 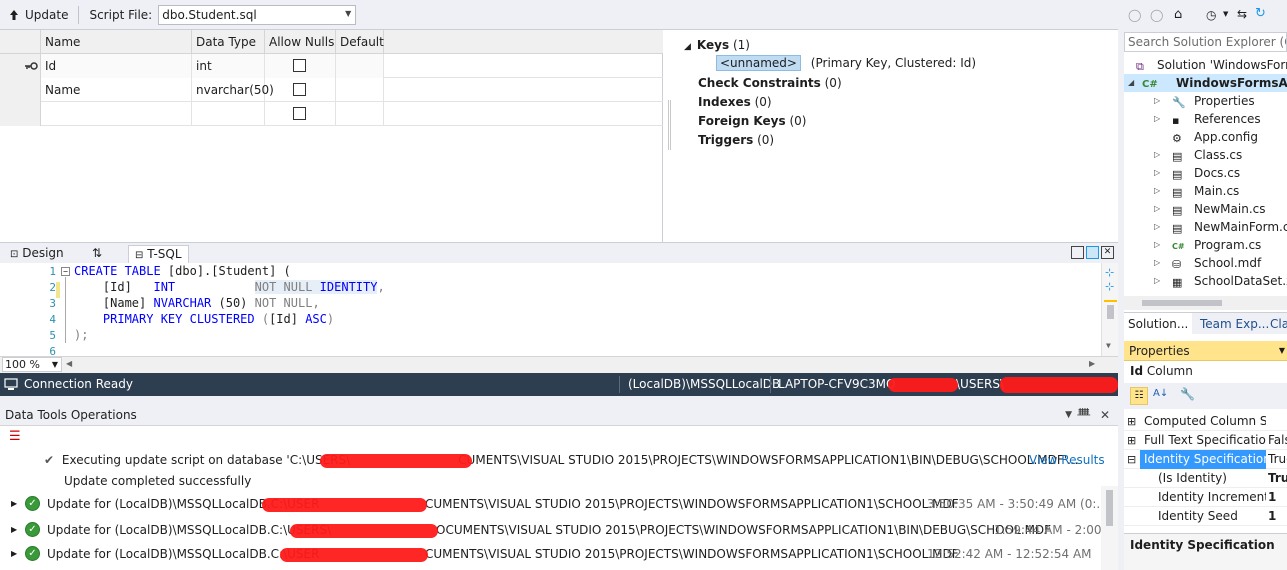 What do you see at coordinates (228, 42) in the screenshot?
I see `header-data-type: Data Type` at bounding box center [228, 42].